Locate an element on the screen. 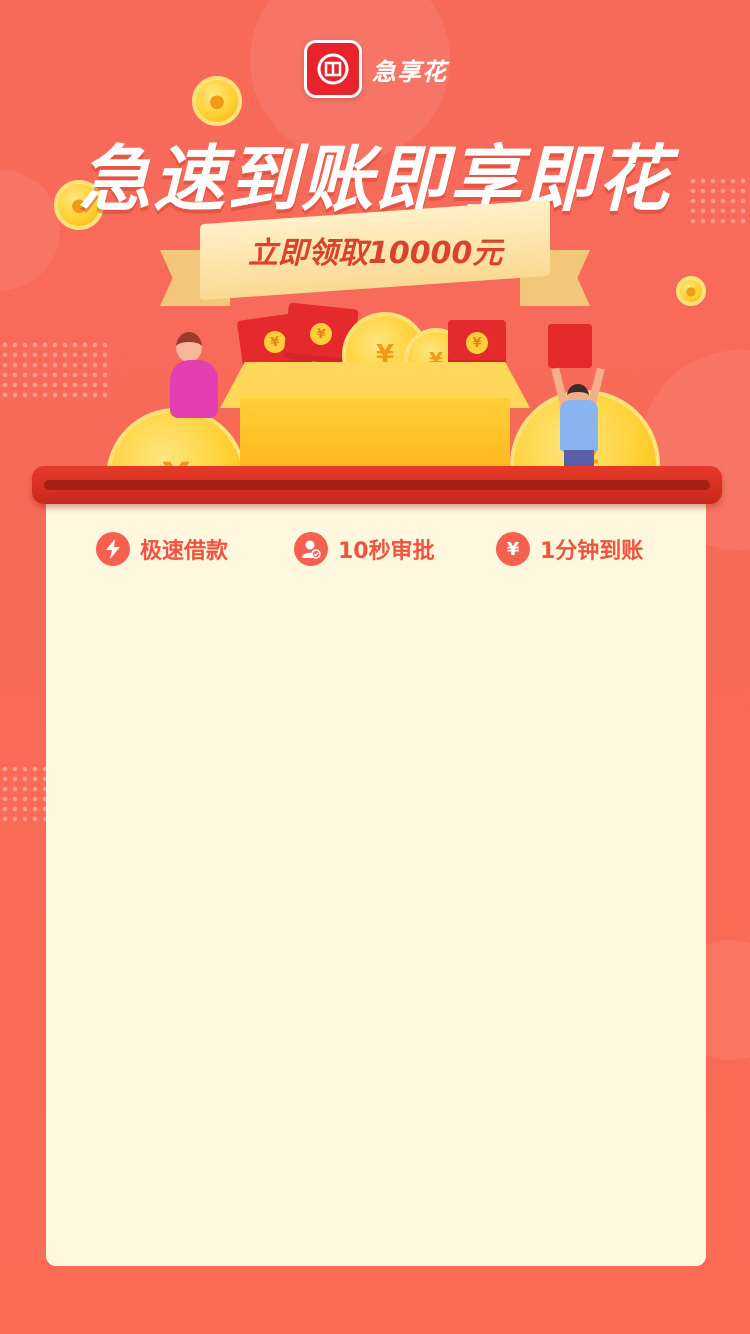 This screenshot has width=750, height=1334. ribbon-text: 立即领取10000元 is located at coordinates (375, 253).